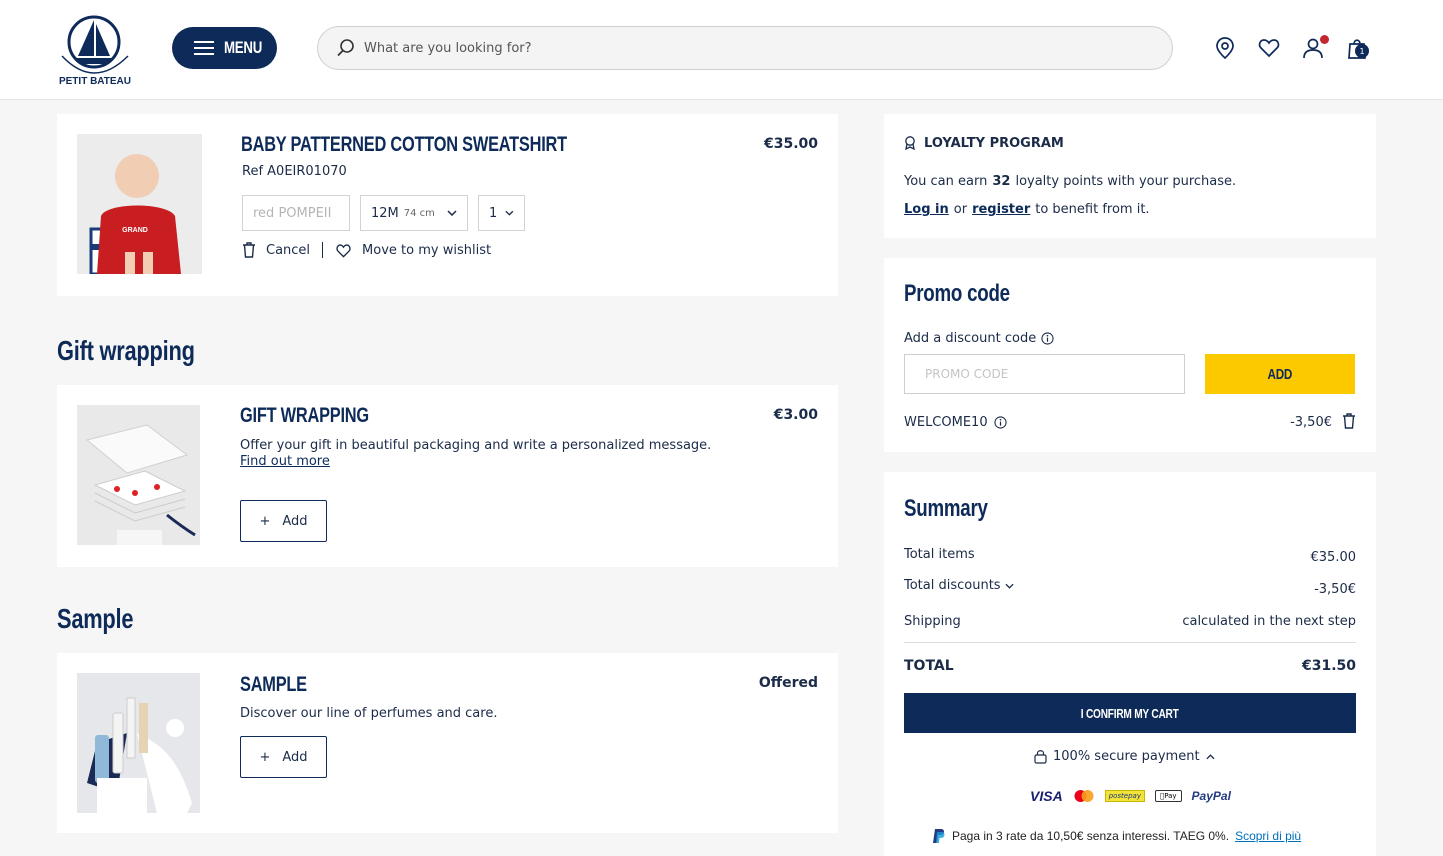 This screenshot has width=1443, height=856. Describe the element at coordinates (1130, 642) in the screenshot. I see `summary-divider` at that location.